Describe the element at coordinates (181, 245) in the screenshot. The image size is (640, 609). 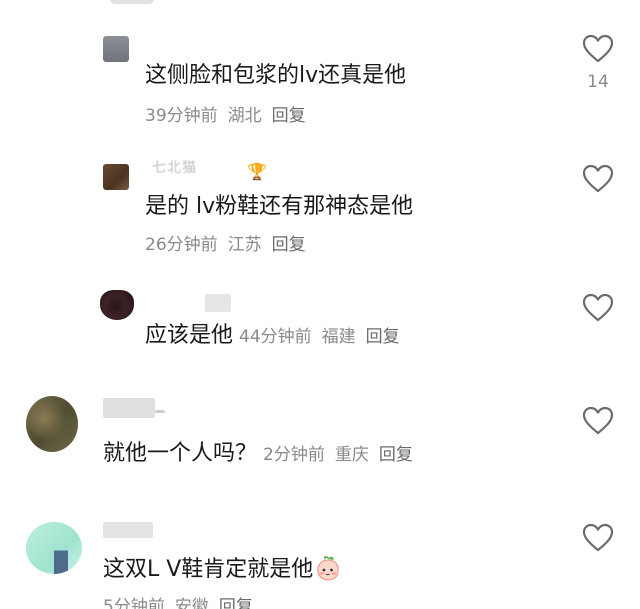
I see `comment-time: 26分钟前` at that location.